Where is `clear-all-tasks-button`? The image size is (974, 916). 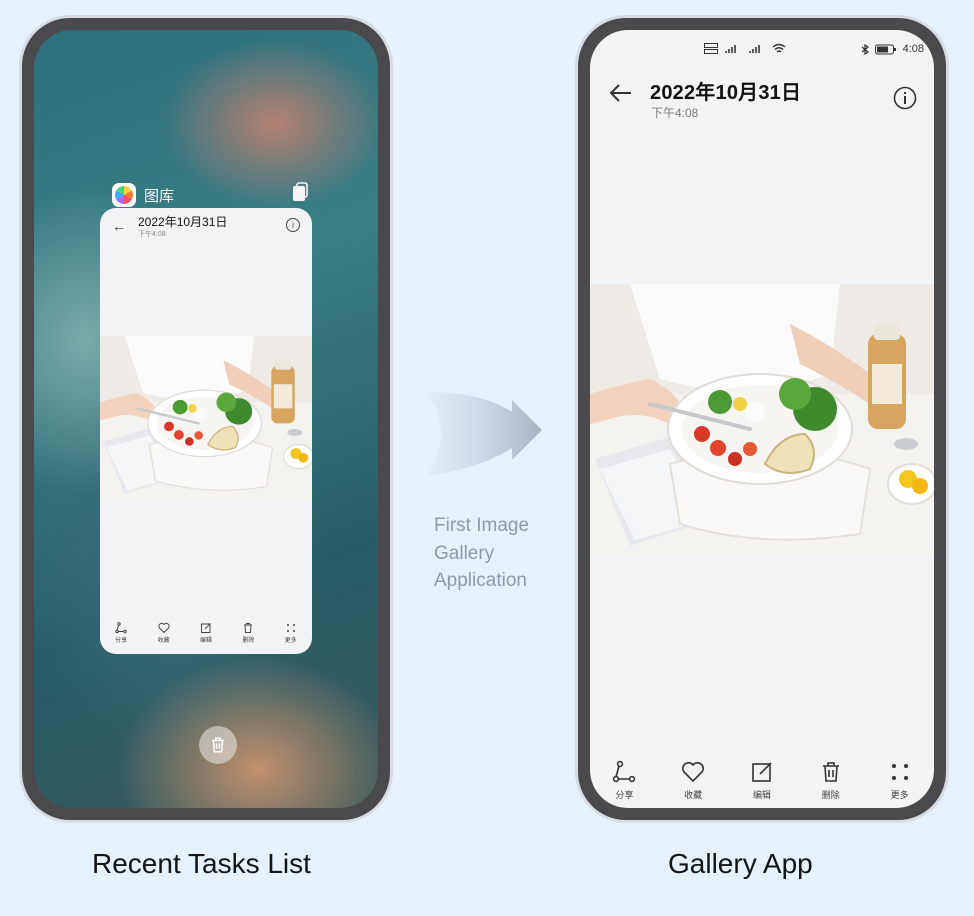 clear-all-tasks-button is located at coordinates (218, 745).